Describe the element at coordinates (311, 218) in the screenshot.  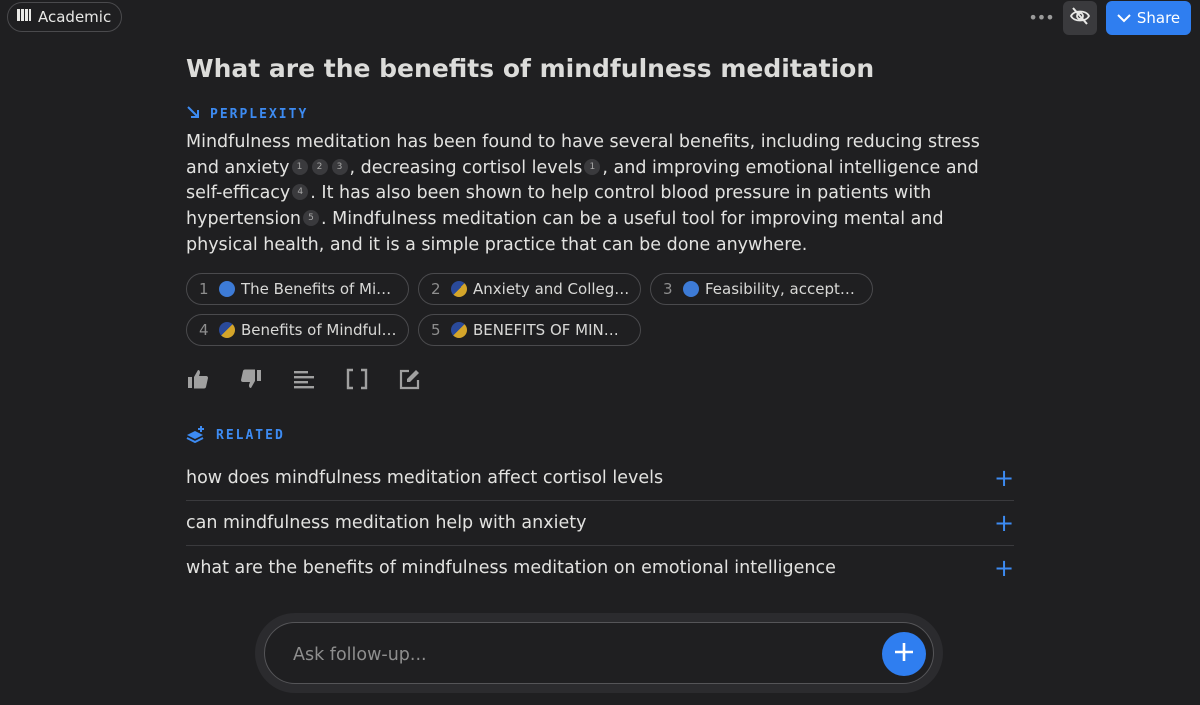
I see `citation-badge: 5` at that location.